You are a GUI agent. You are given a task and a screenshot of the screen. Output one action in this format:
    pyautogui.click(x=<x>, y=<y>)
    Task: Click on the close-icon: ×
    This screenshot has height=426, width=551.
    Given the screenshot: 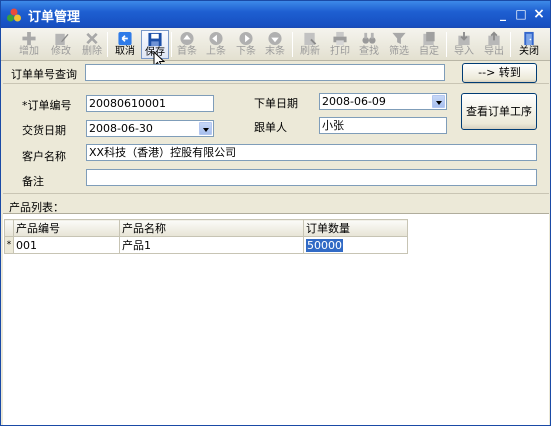 What is the action you would take?
    pyautogui.click(x=539, y=14)
    